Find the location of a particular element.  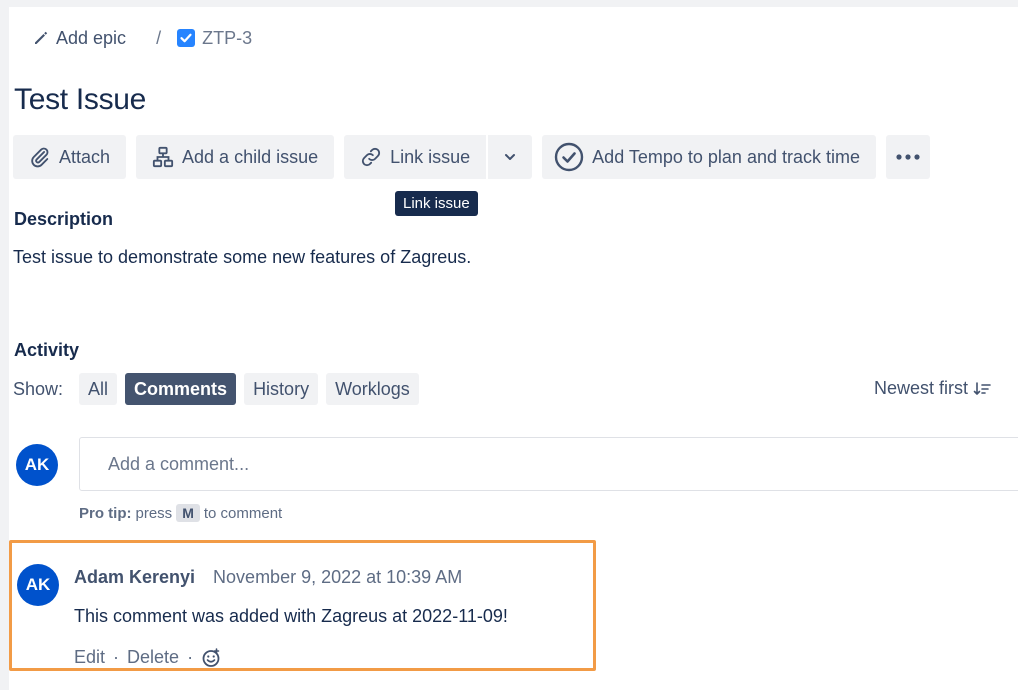

sort-toggle: Newest first is located at coordinates (932, 388).